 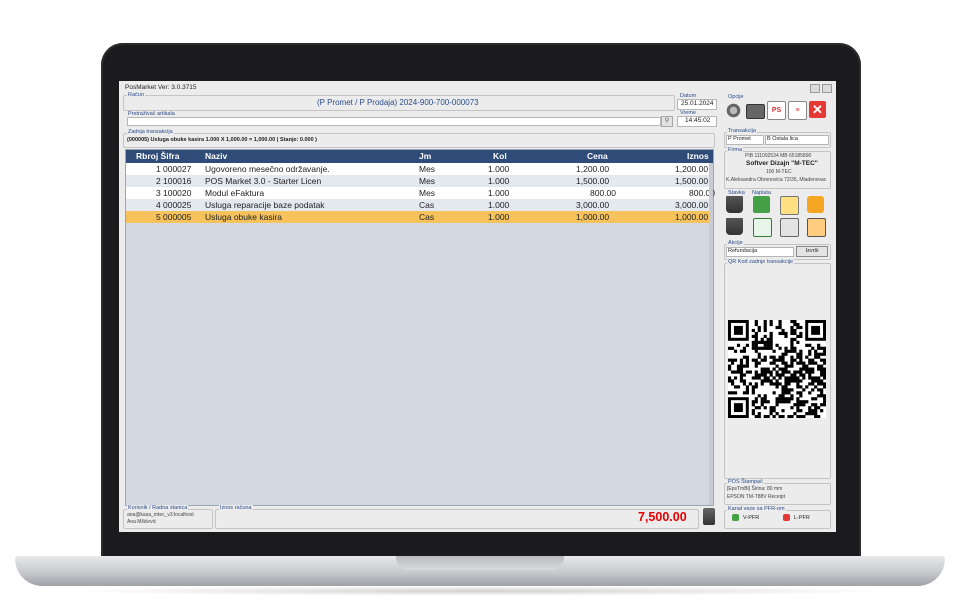 What do you see at coordinates (593, 217) in the screenshot?
I see `cell-cena: 1,000.00` at bounding box center [593, 217].